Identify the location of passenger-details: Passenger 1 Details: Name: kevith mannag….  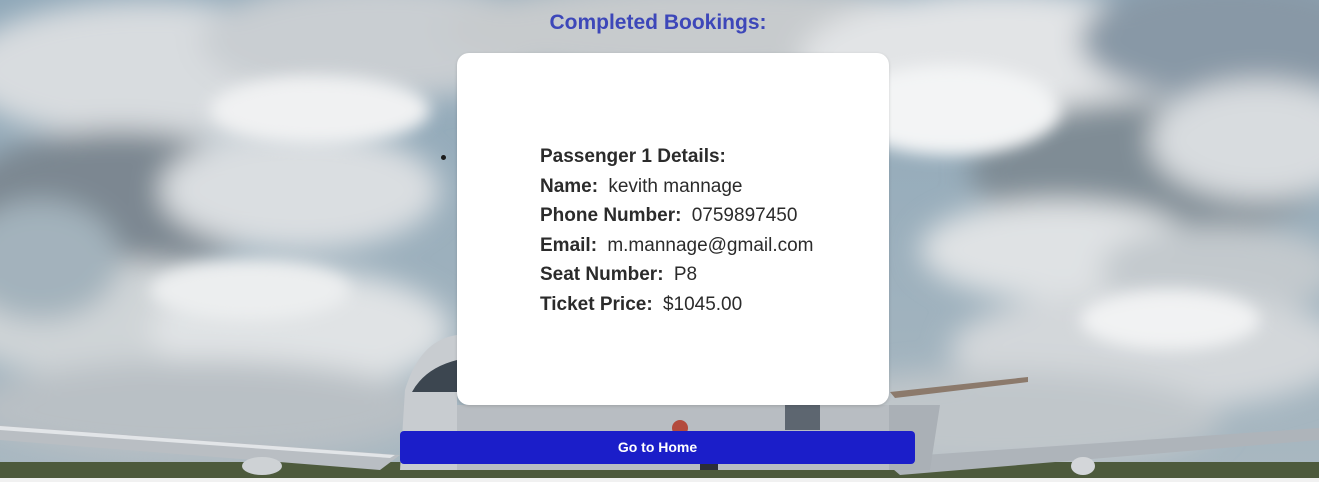
(677, 230).